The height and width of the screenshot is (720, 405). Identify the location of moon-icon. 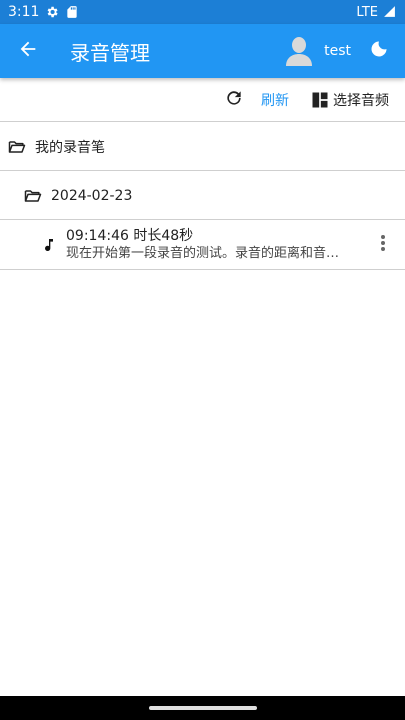
(379, 51).